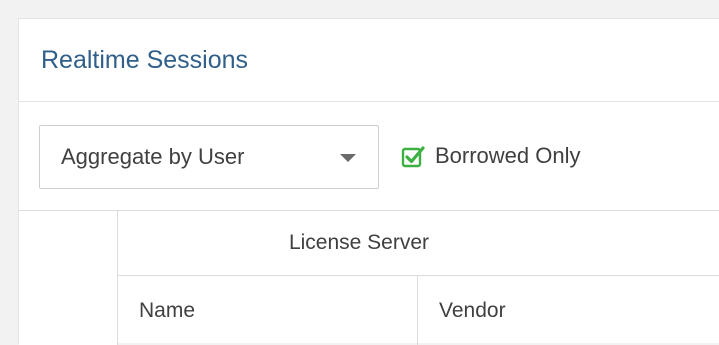 The height and width of the screenshot is (345, 719). I want to click on borrowed-only-label: Borrowed Only, so click(508, 155).